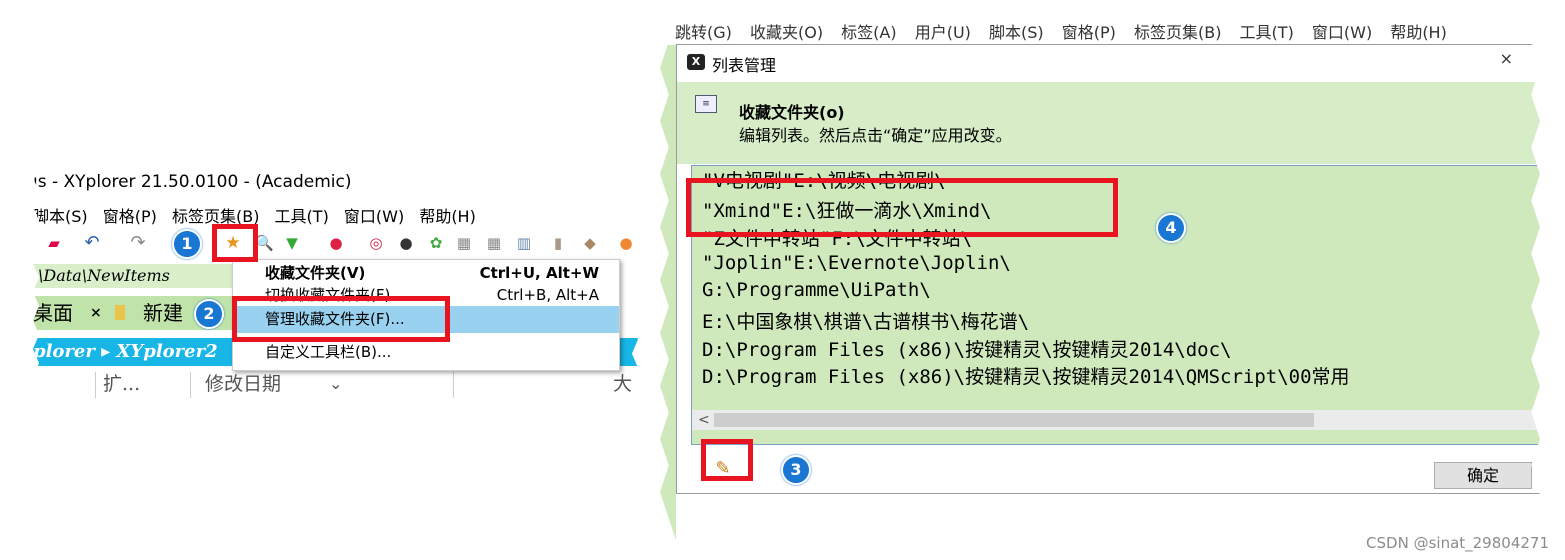 This screenshot has width=1565, height=560. I want to click on dialog-header: ≡ 收藏文件夹(o) 编辑列表。然后点击“确定”应用改变。, so click(1108, 123).